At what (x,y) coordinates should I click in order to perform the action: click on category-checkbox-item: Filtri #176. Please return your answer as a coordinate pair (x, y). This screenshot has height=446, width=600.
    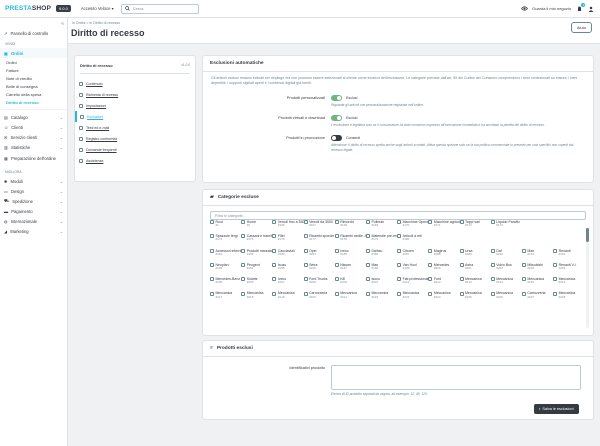
    Looking at the image, I should click on (287, 241).